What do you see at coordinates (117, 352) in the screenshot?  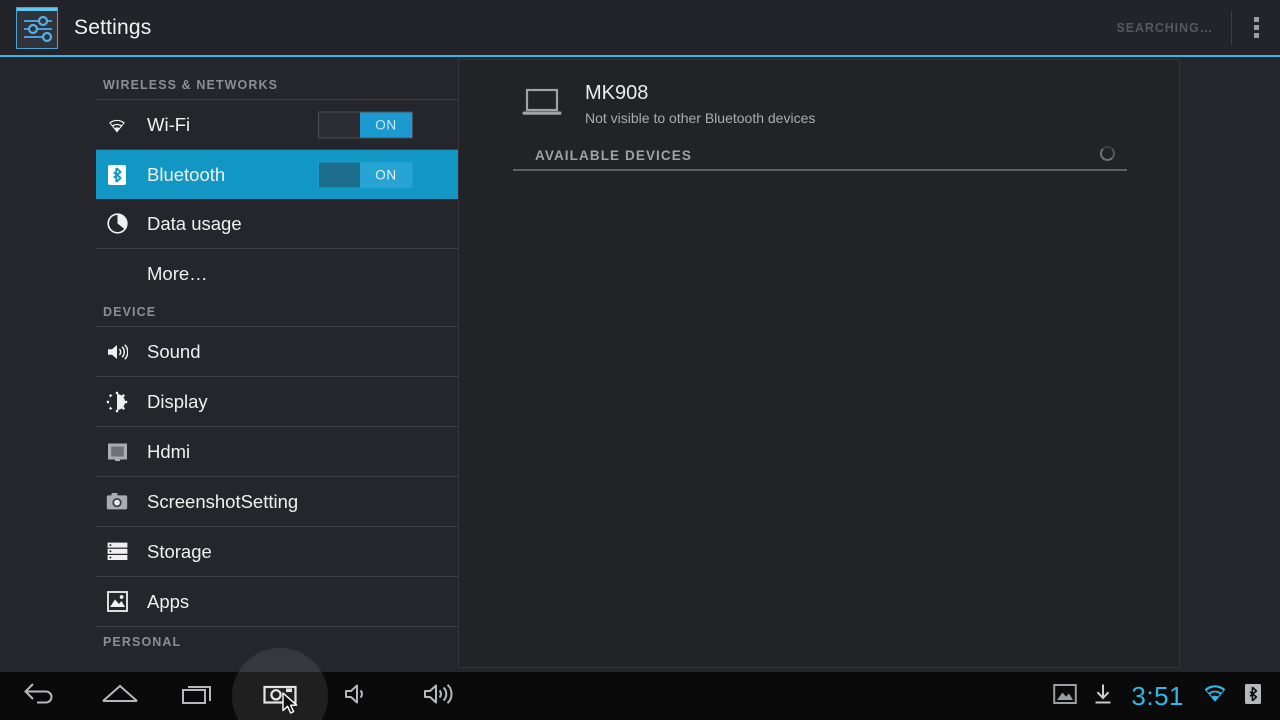 I see `sound-icon` at bounding box center [117, 352].